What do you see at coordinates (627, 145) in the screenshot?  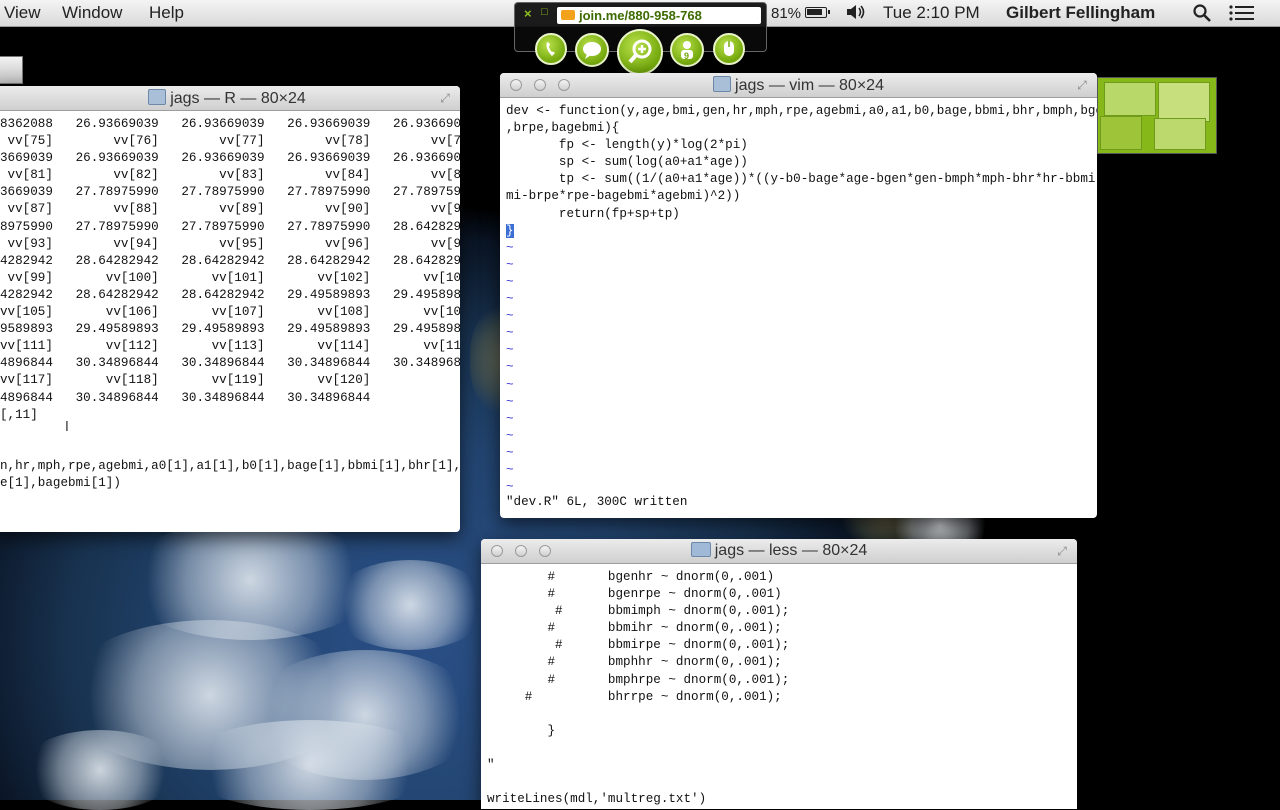 I see `terminal-line: fp <- length(y)*log(2*pi)` at bounding box center [627, 145].